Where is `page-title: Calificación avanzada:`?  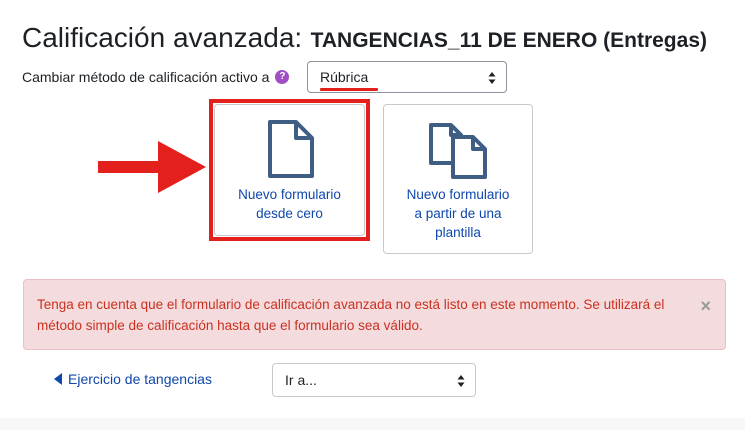 page-title: Calificación avanzada: is located at coordinates (162, 37).